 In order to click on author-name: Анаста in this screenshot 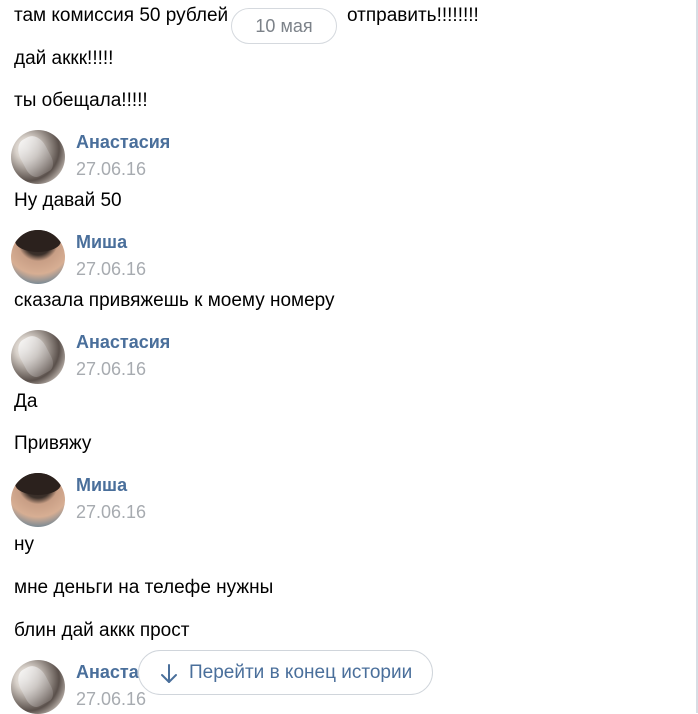, I will do `click(107, 672)`.